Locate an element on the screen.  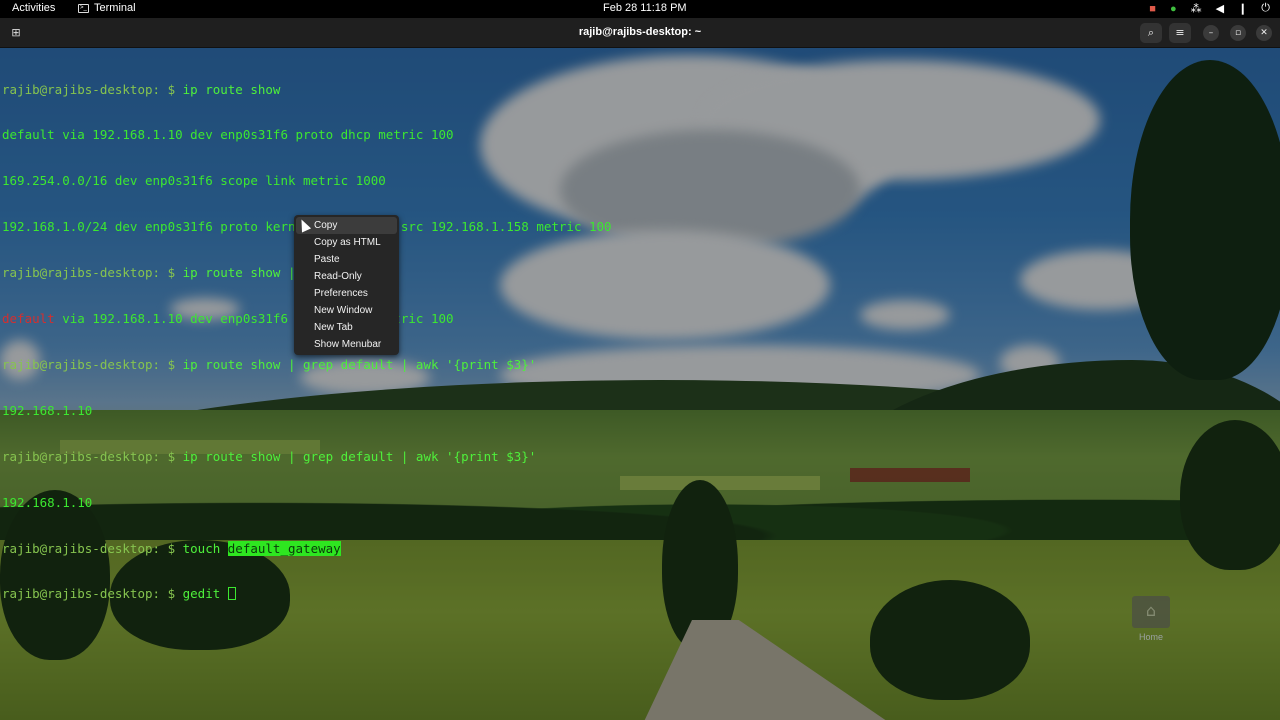
network-icon: ⁂ is located at coordinates (1196, 8).